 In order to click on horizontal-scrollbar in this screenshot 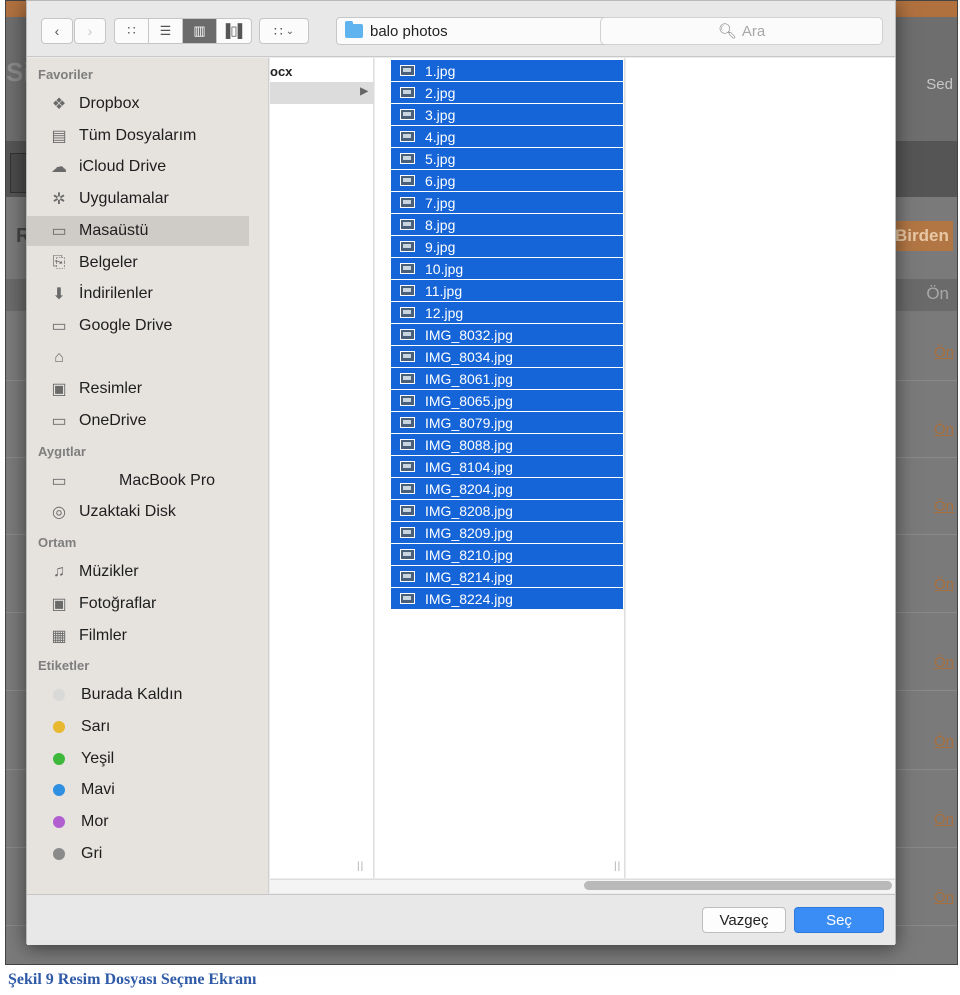, I will do `click(738, 885)`.